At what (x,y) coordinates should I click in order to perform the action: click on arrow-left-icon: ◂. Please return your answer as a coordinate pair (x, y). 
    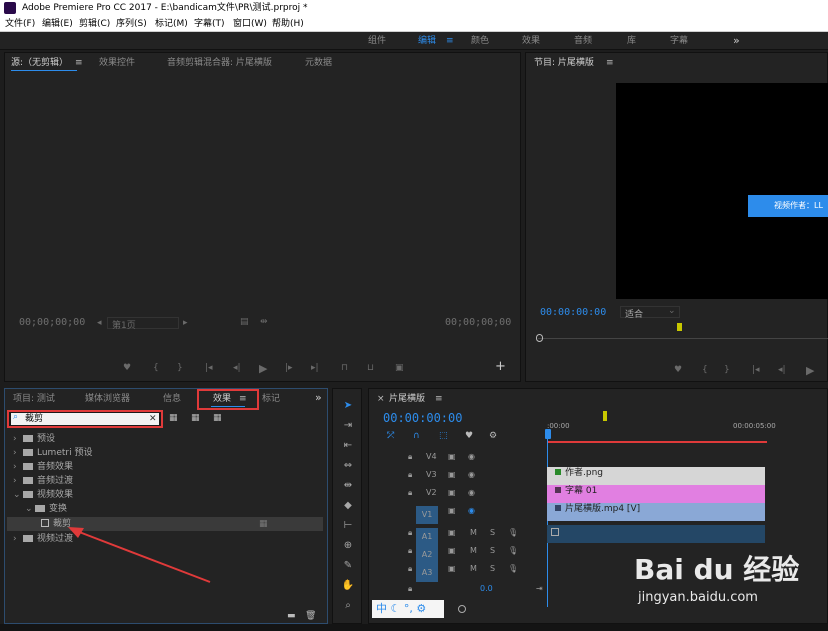
    Looking at the image, I should click on (99, 323).